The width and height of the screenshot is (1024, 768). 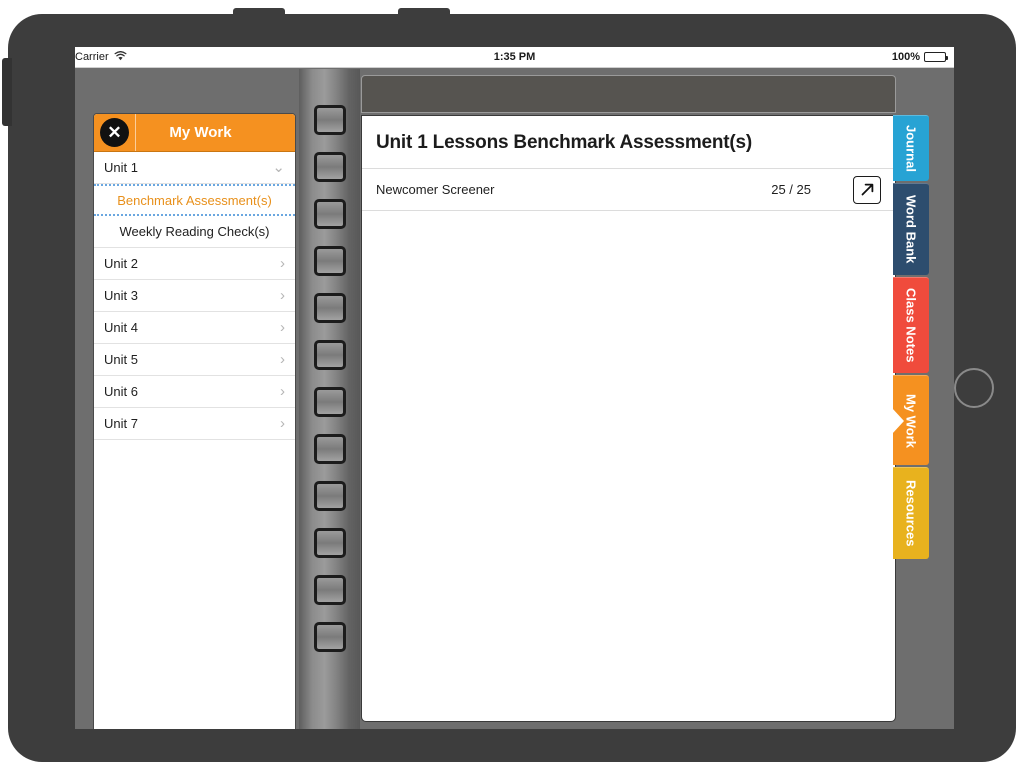 I want to click on sidebar-item-unit-6: Unit 6 ›, so click(x=194, y=392).